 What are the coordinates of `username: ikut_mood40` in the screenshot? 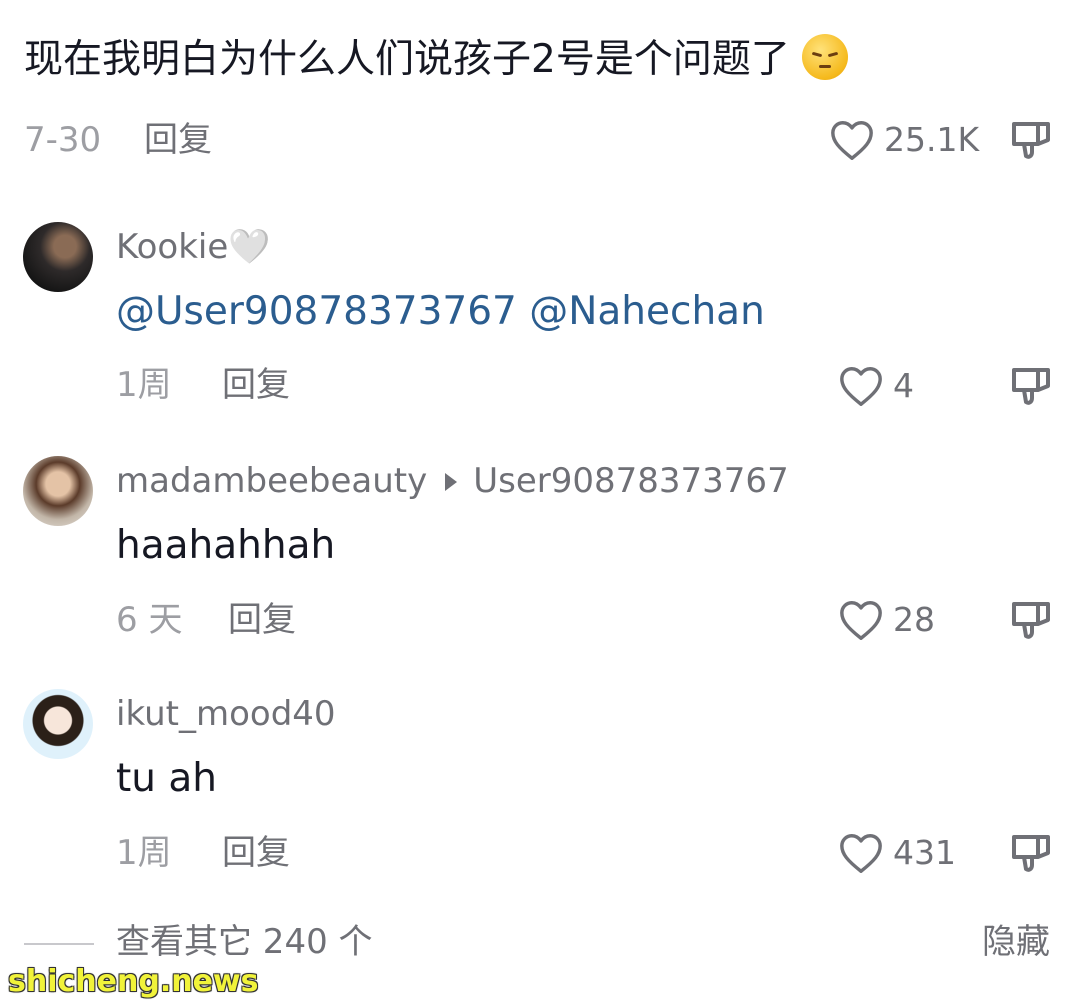 It's located at (226, 714).